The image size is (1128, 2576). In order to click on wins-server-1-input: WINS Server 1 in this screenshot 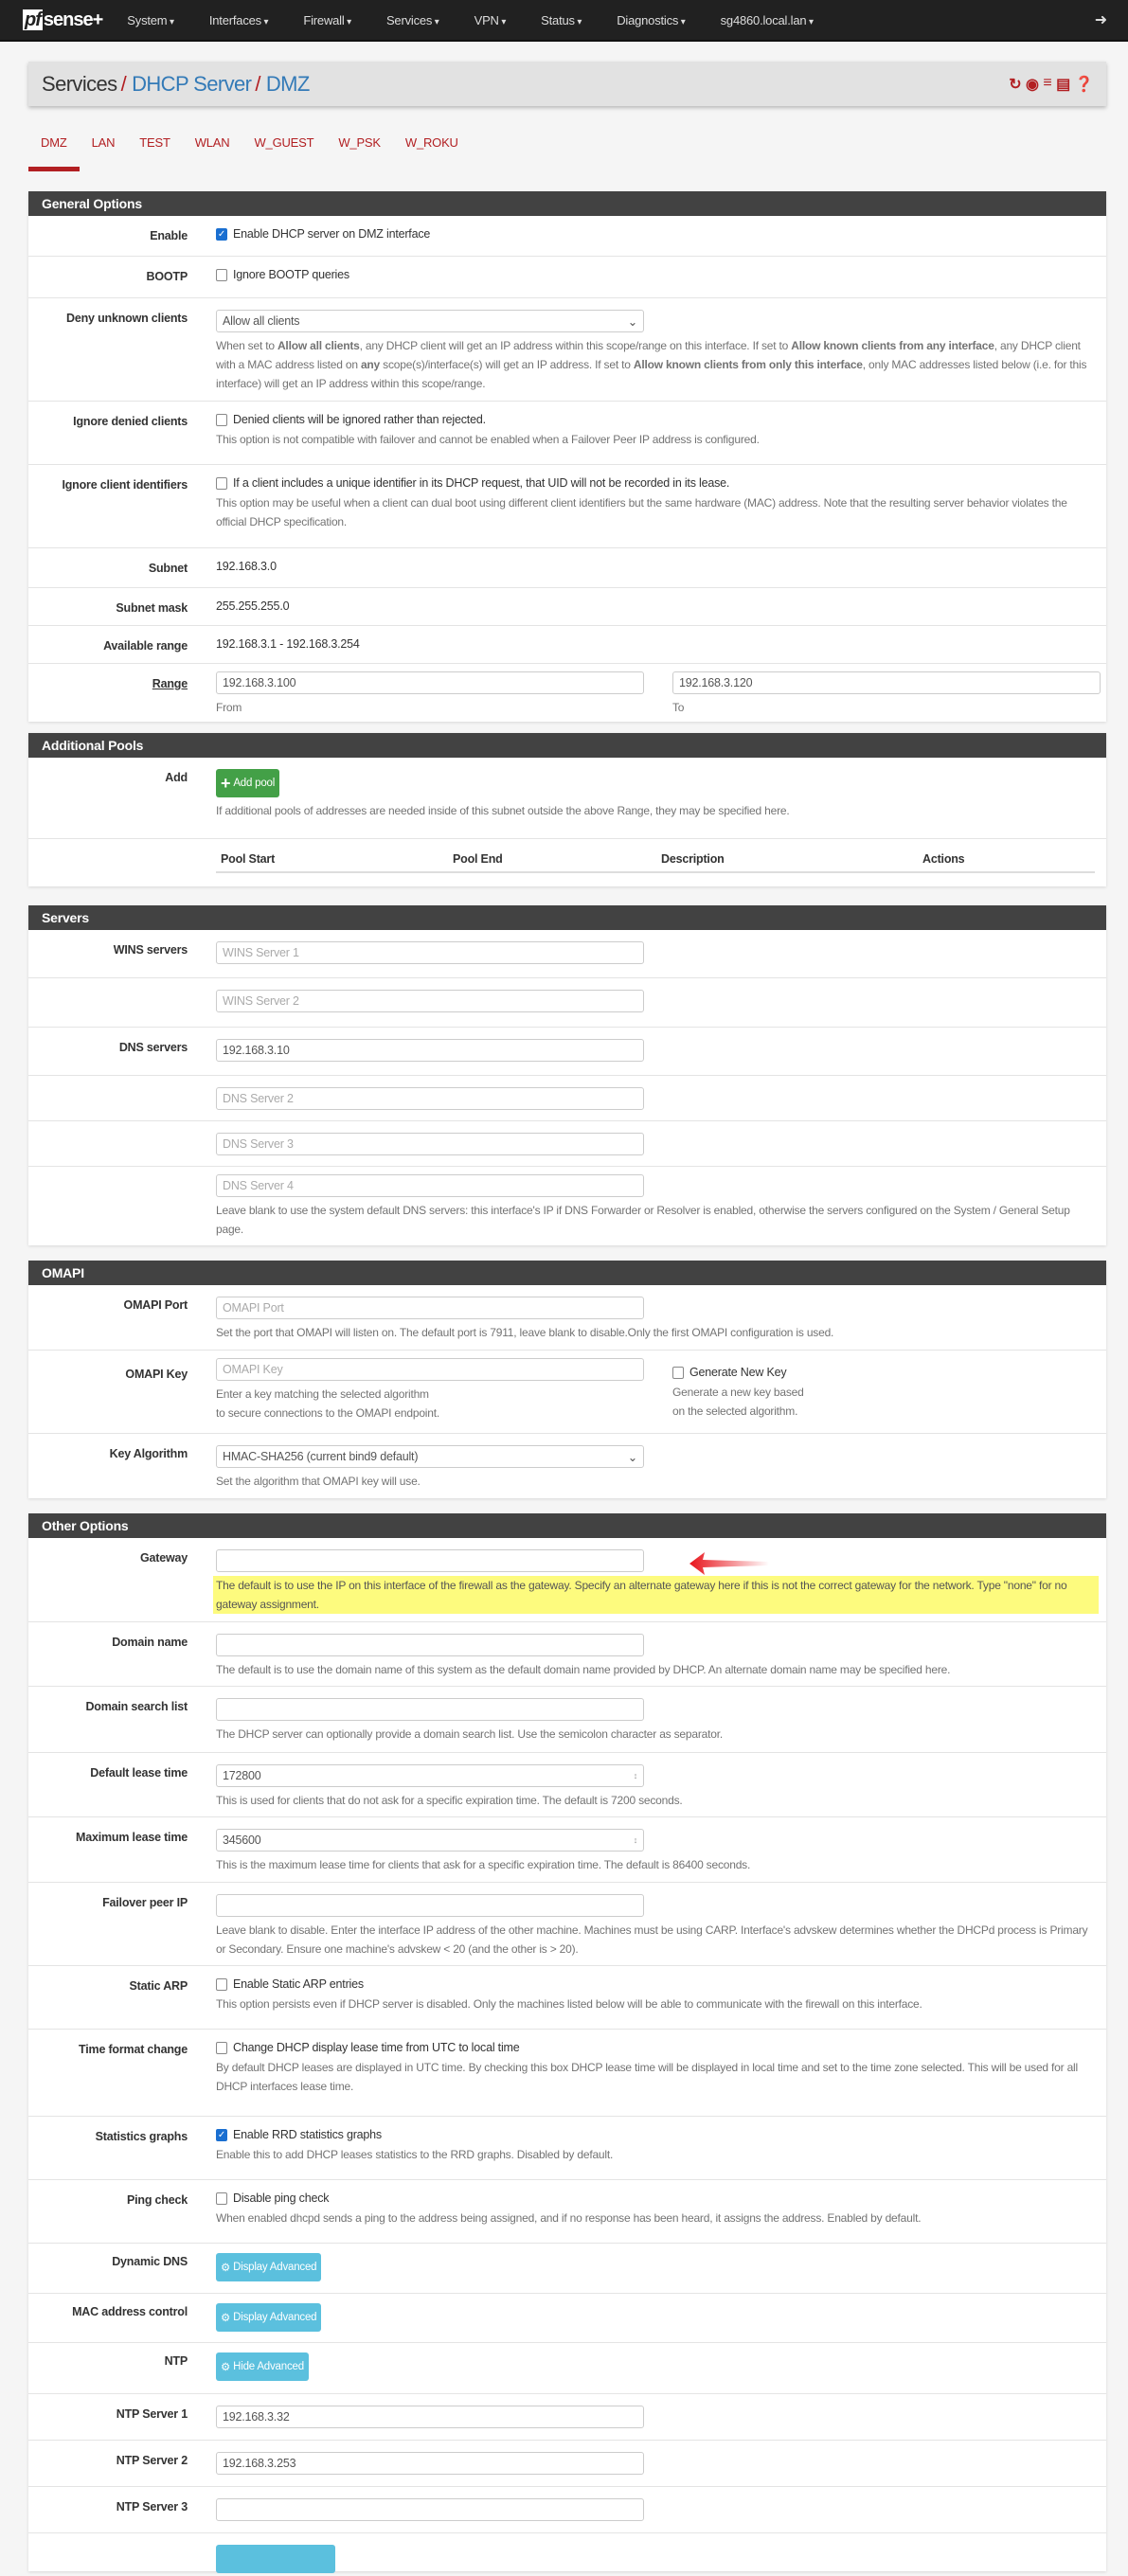, I will do `click(430, 952)`.